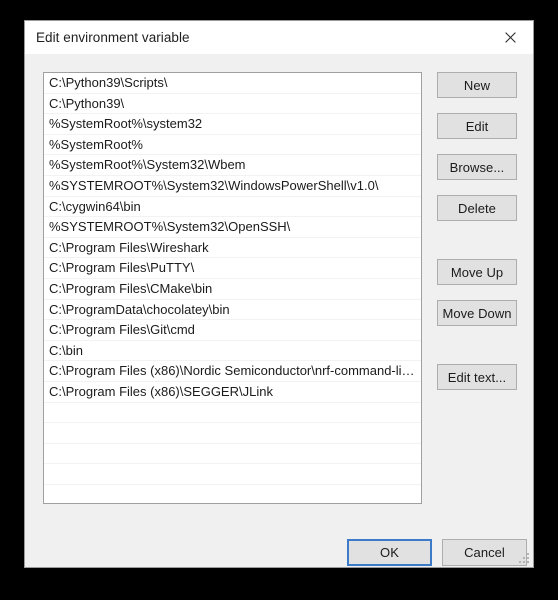  Describe the element at coordinates (113, 37) in the screenshot. I see `window-title: Edit environment variable` at that location.